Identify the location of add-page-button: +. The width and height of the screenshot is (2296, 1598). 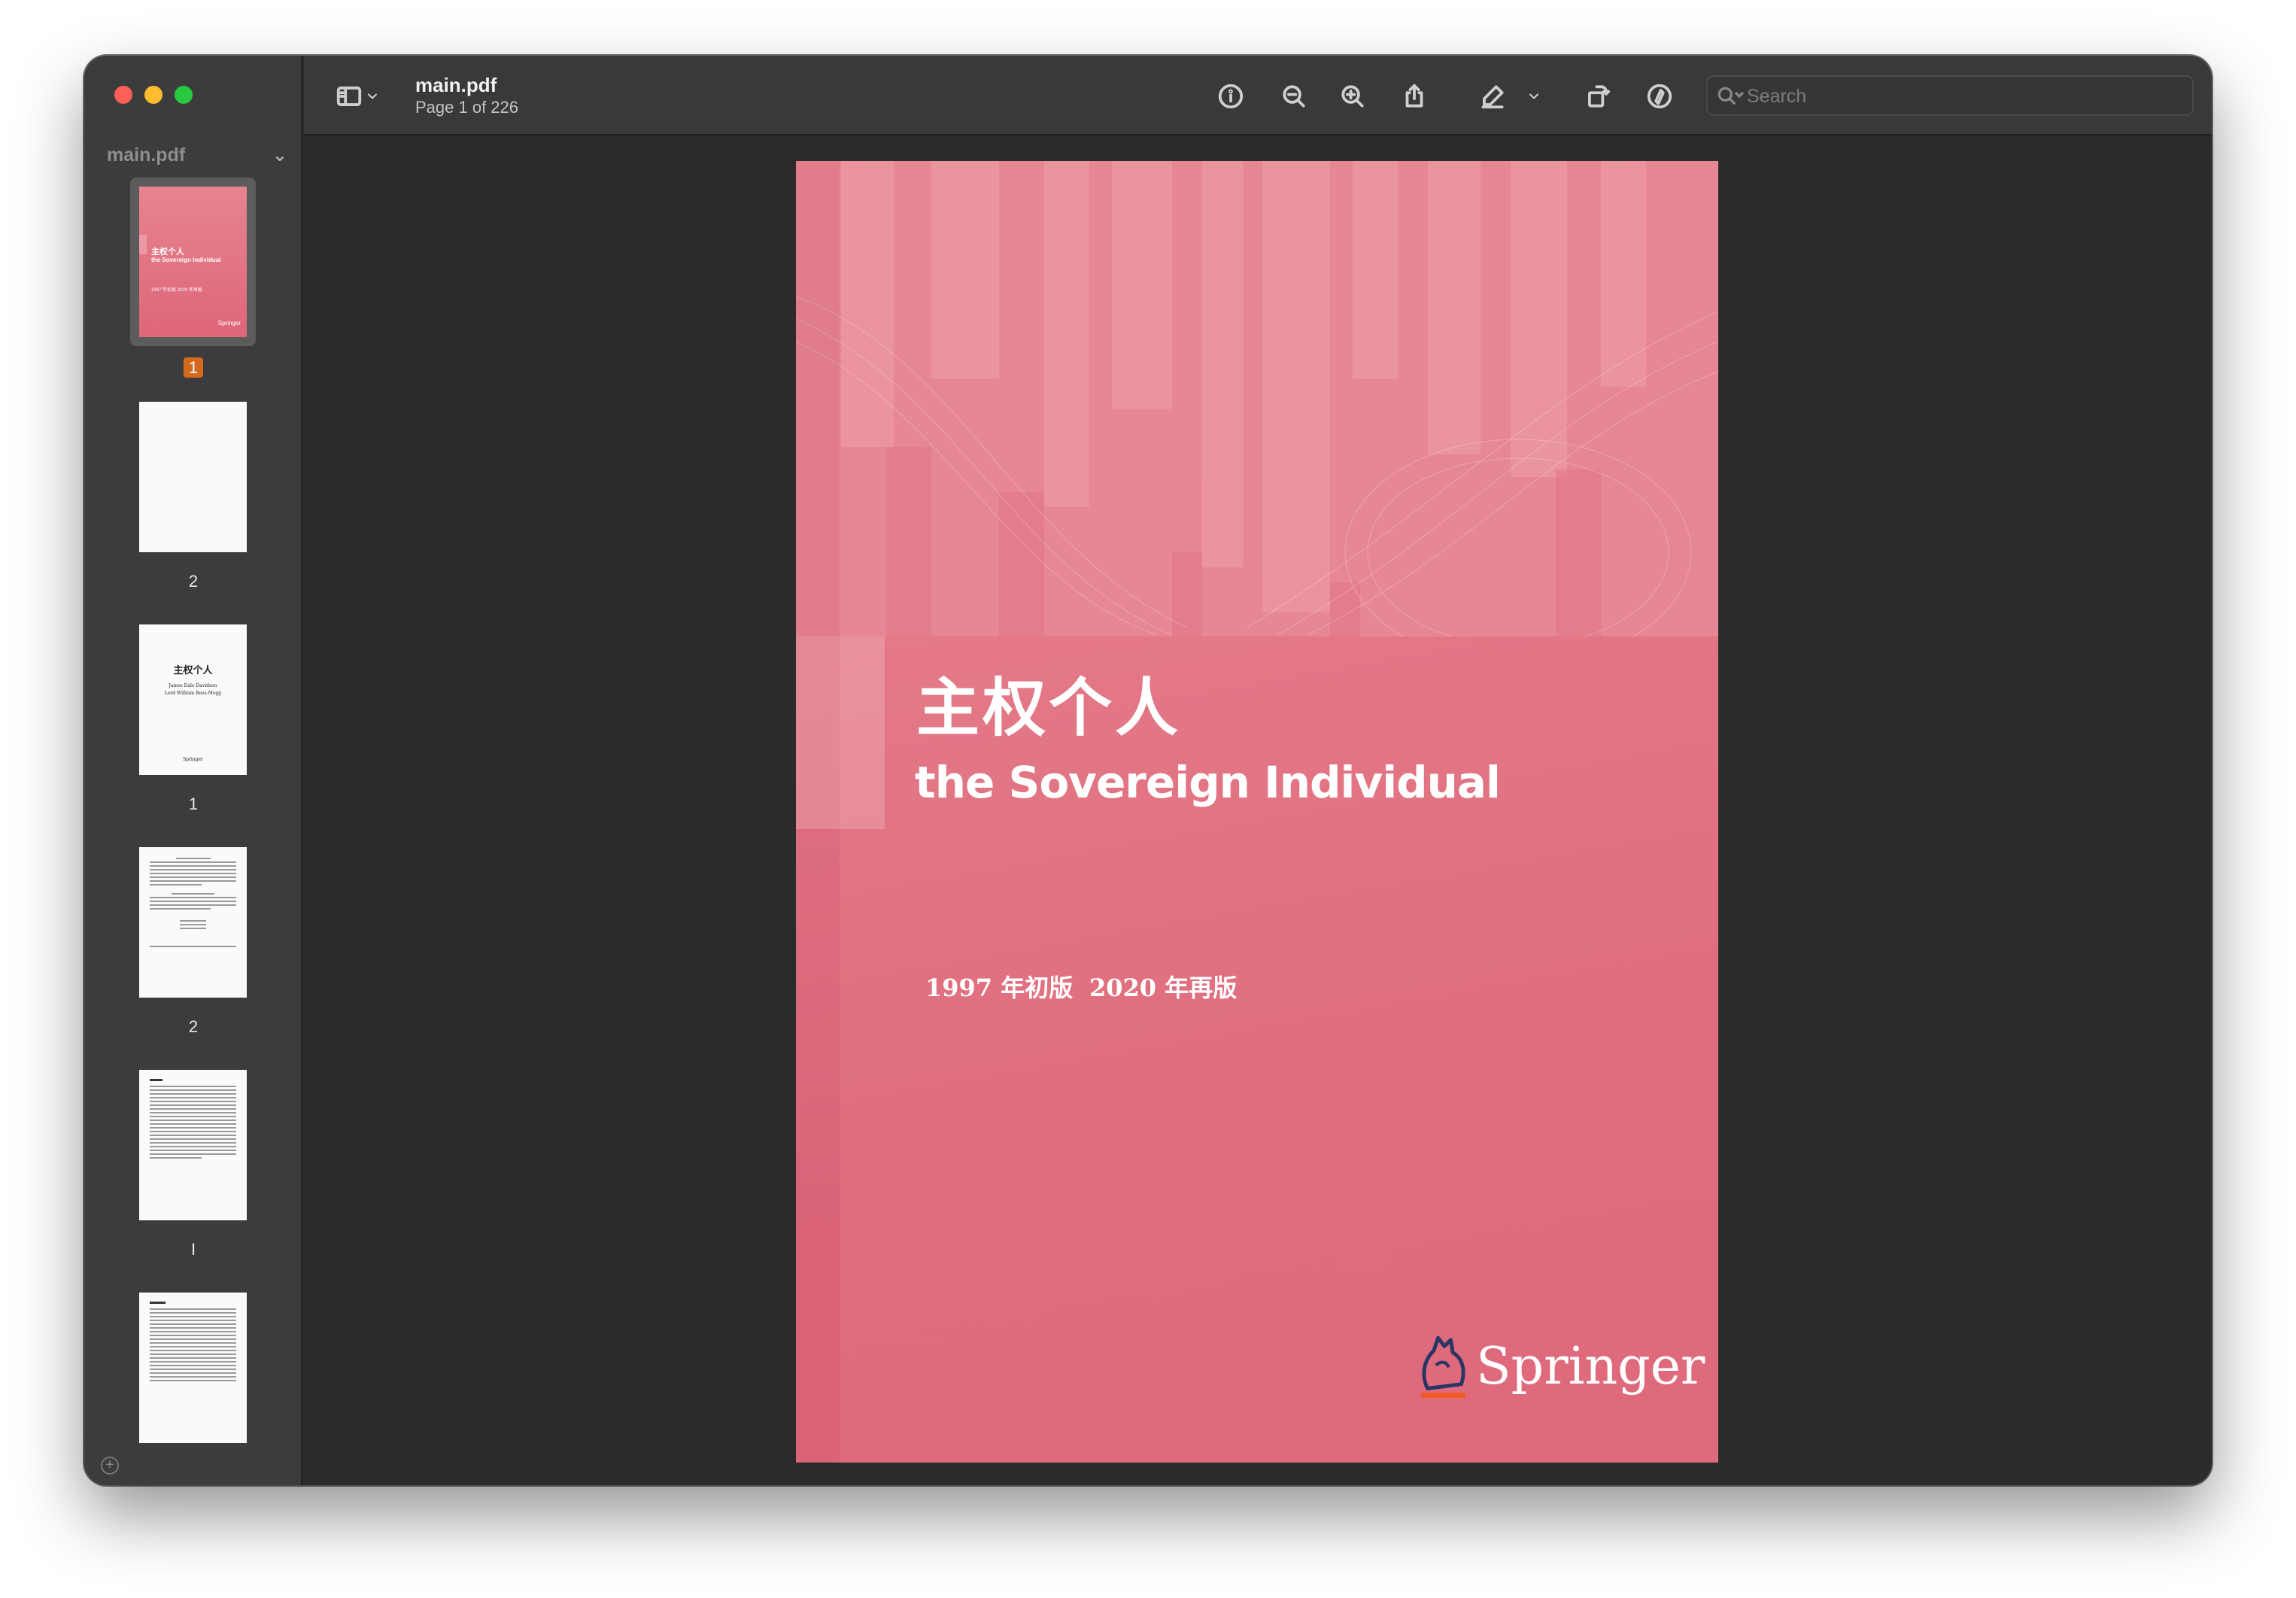
(110, 1466).